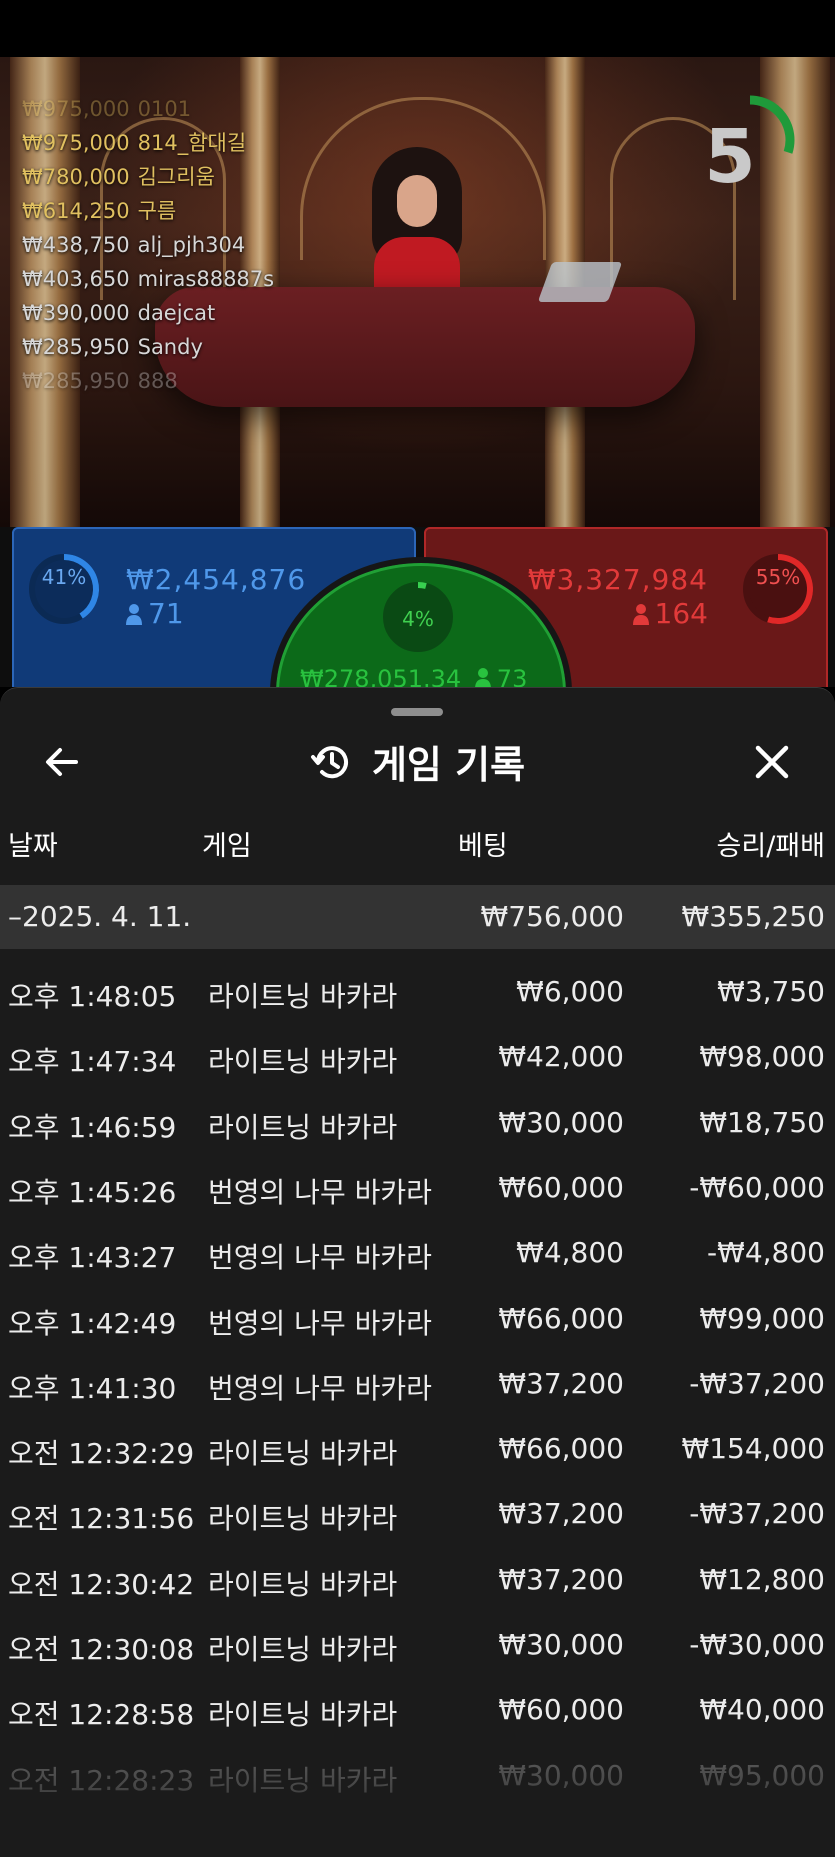  I want to click on leaderboard-entry: ₩780,000 김그리움, so click(148, 177).